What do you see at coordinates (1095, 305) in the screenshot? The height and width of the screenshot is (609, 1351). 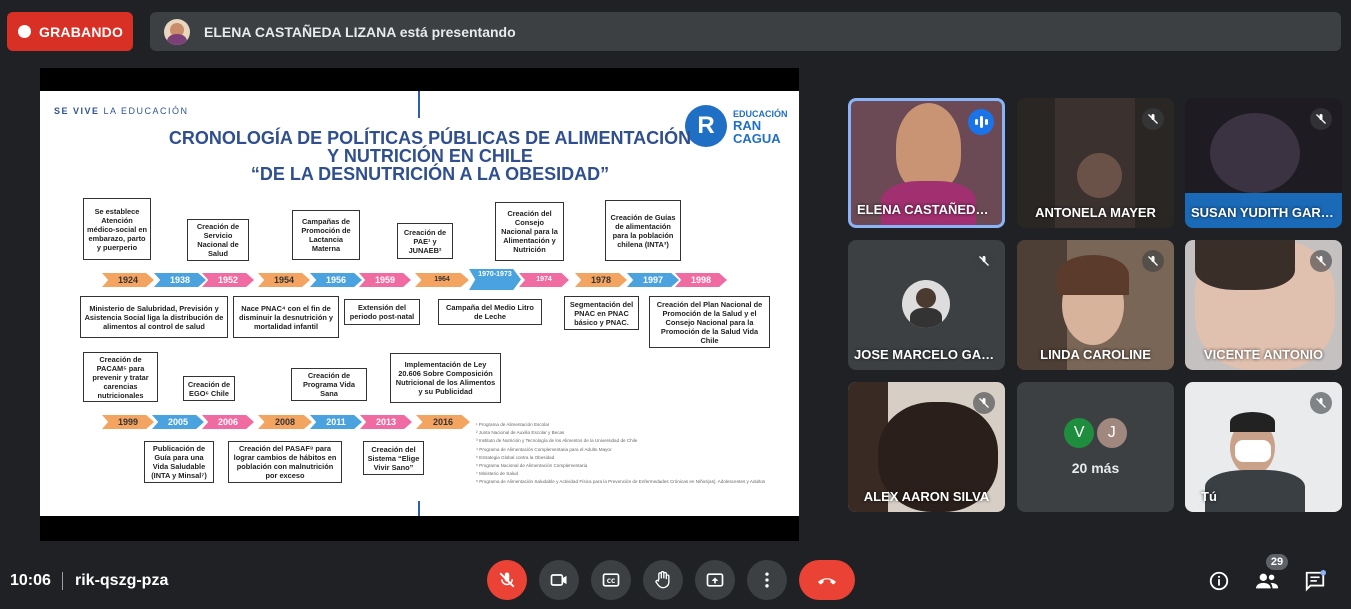 I see `participant-tile: LINDA CAROLINE` at bounding box center [1095, 305].